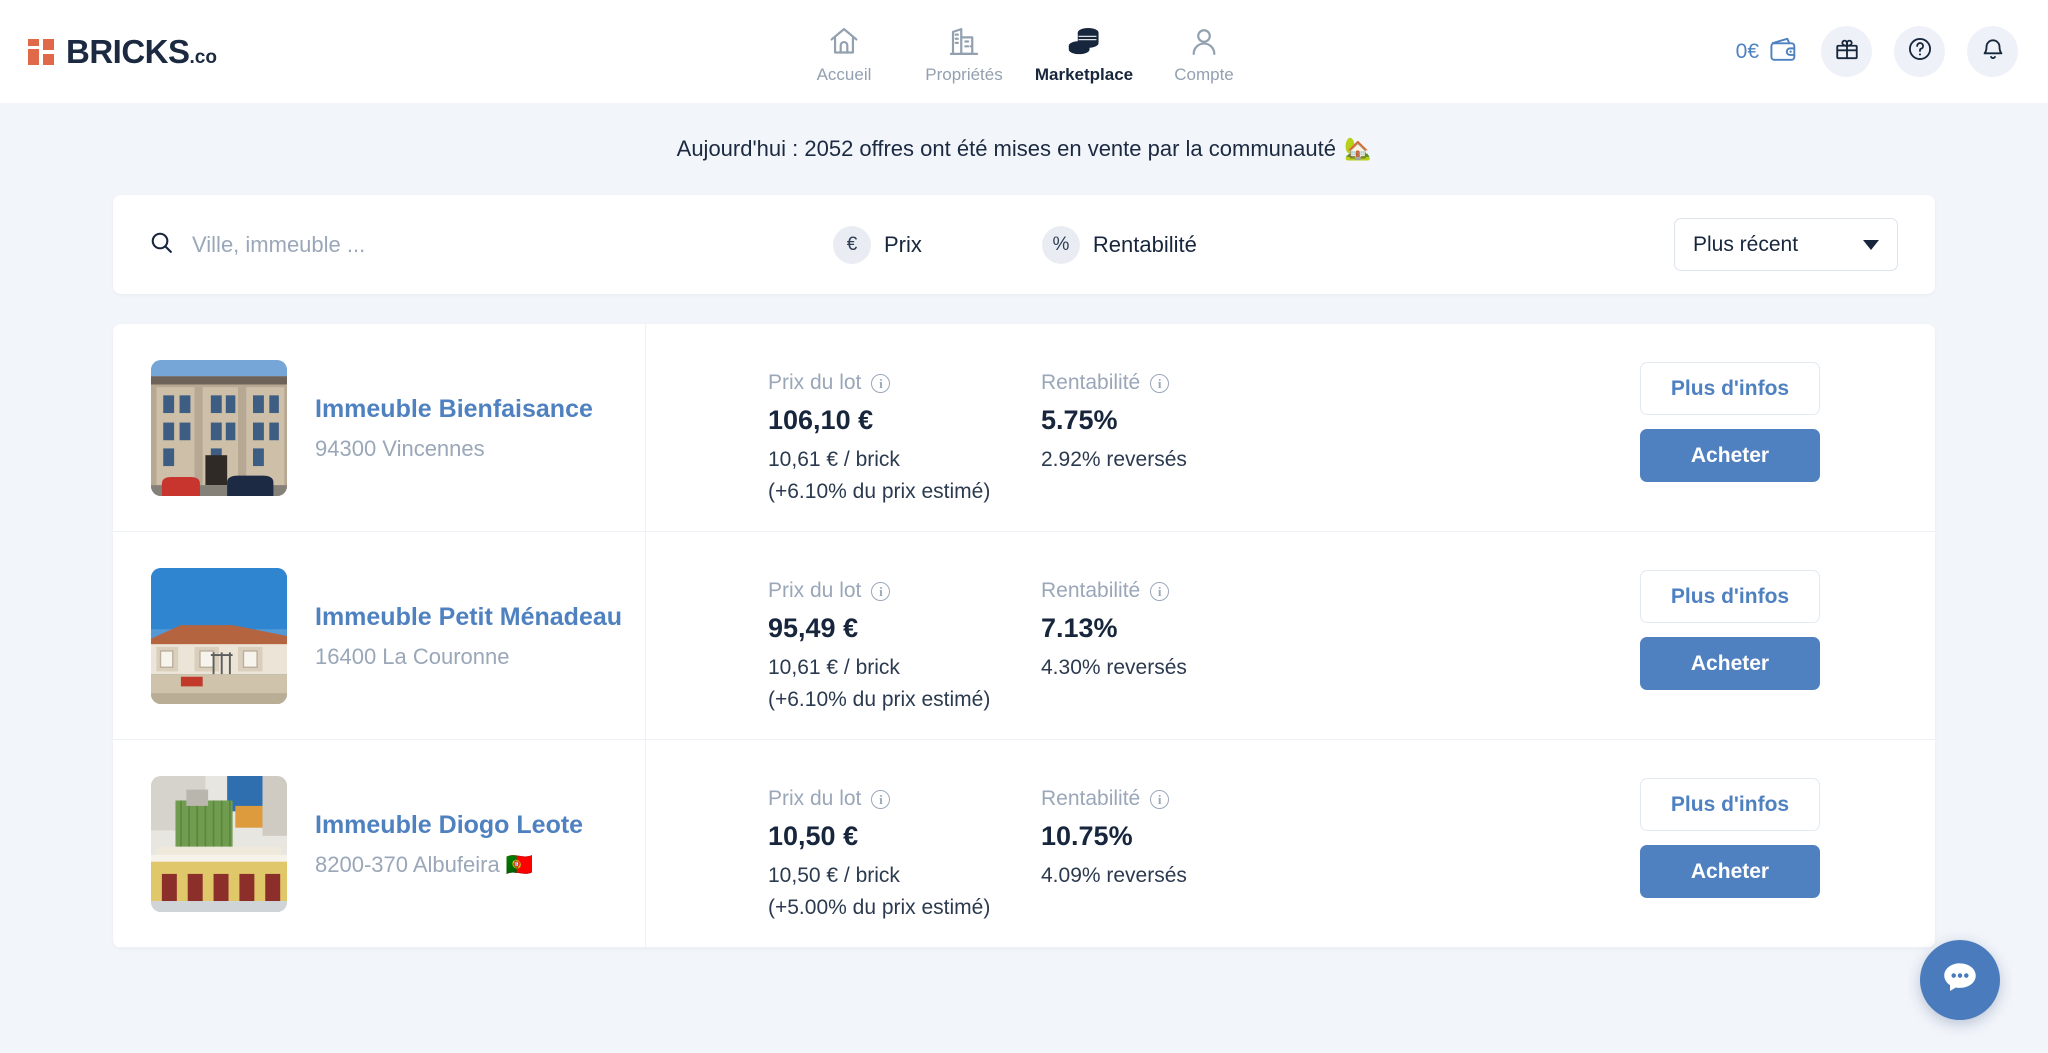 This screenshot has height=1053, width=2048. I want to click on percent-icon: %, so click(1060, 244).